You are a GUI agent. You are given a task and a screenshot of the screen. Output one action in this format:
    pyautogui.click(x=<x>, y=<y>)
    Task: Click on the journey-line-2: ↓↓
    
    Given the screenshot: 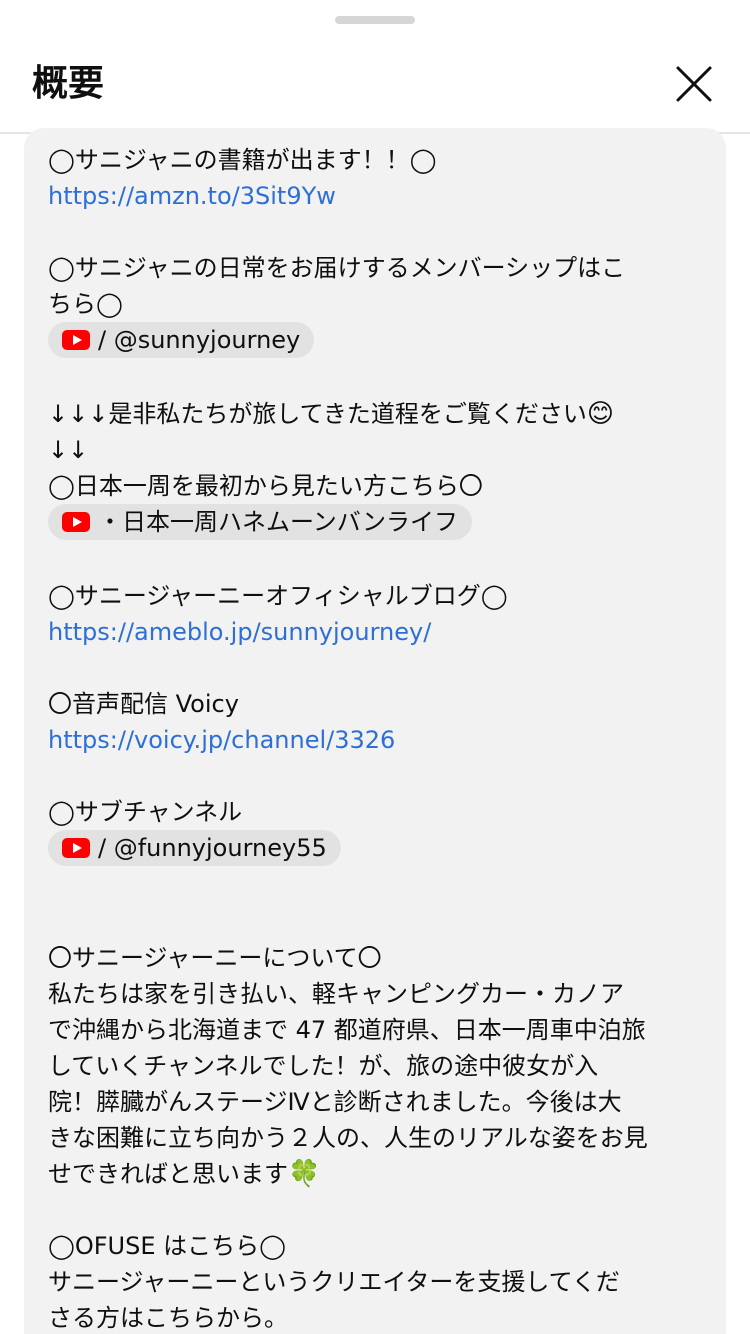 What is the action you would take?
    pyautogui.click(x=68, y=450)
    